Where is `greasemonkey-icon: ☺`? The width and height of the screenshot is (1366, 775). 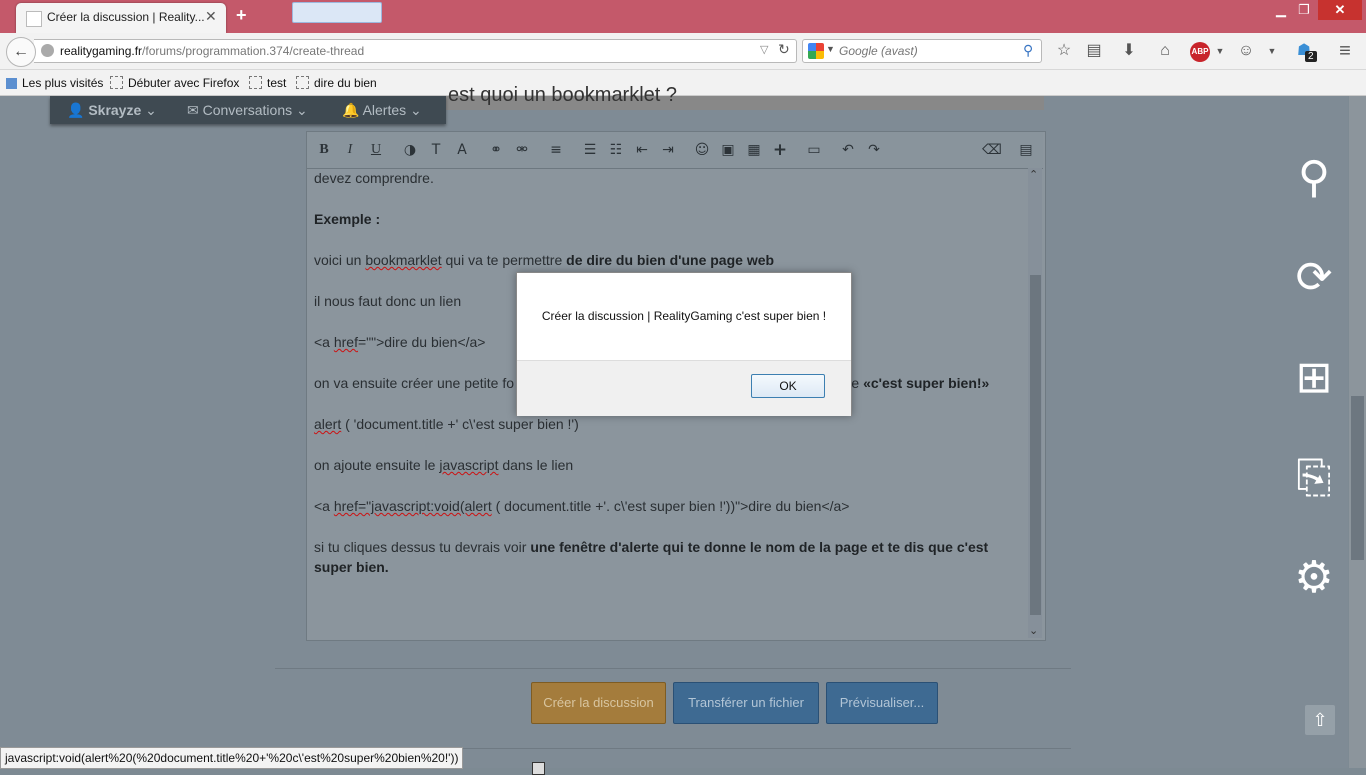 greasemonkey-icon: ☺ is located at coordinates (1246, 51).